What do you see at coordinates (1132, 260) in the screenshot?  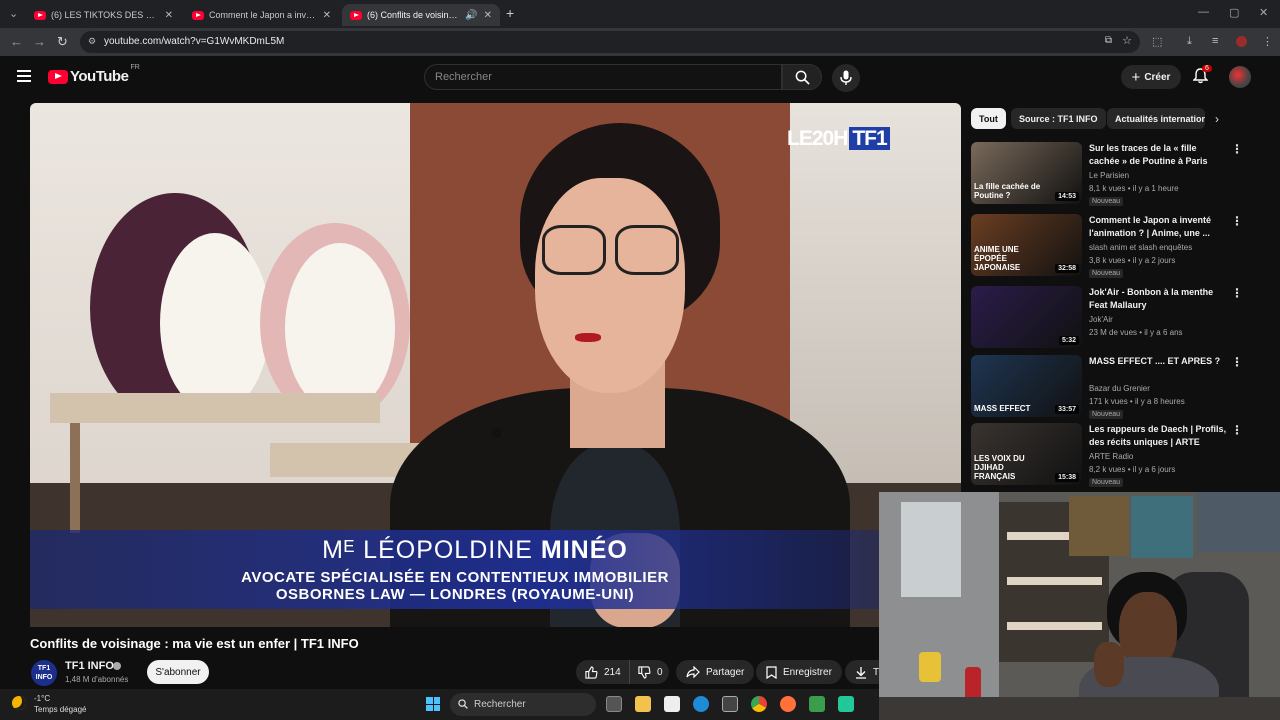 I see `recommendation-meta: 3,8 k vues • il y a 2 jours` at bounding box center [1132, 260].